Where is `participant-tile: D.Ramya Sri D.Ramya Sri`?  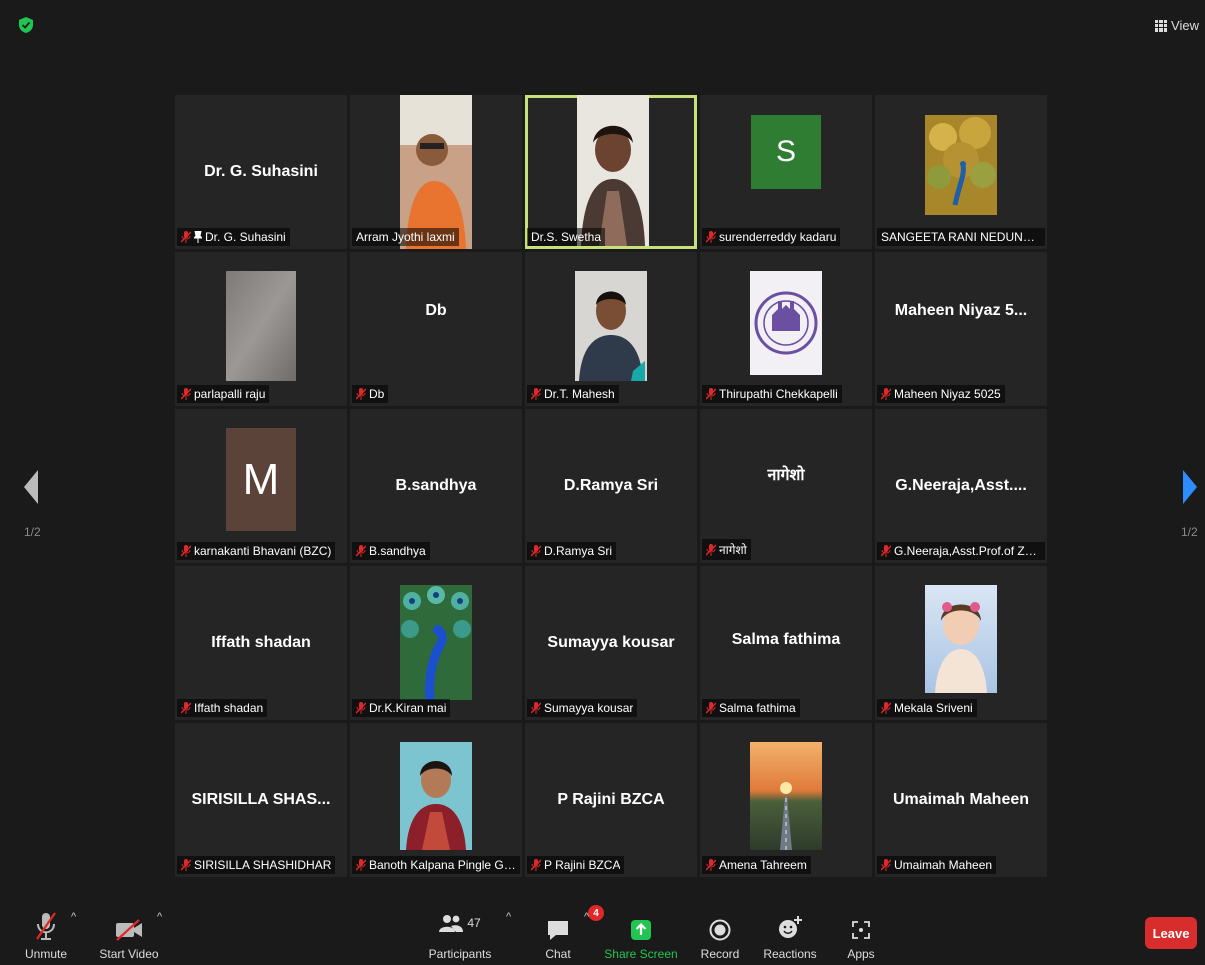
participant-tile: D.Ramya Sri D.Ramya Sri is located at coordinates (611, 486).